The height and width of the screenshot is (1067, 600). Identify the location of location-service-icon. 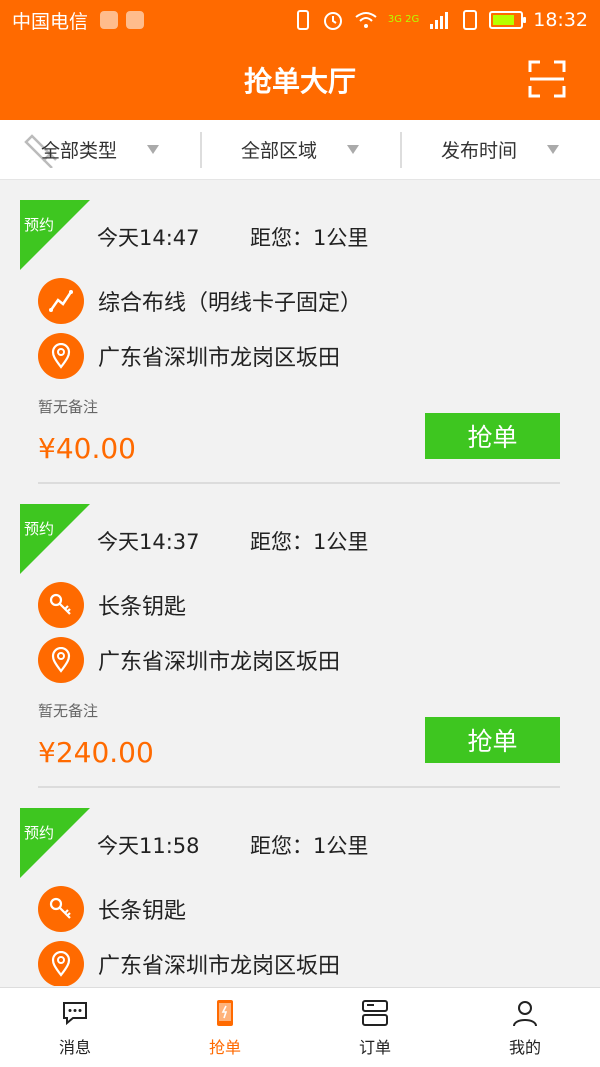
(109, 20).